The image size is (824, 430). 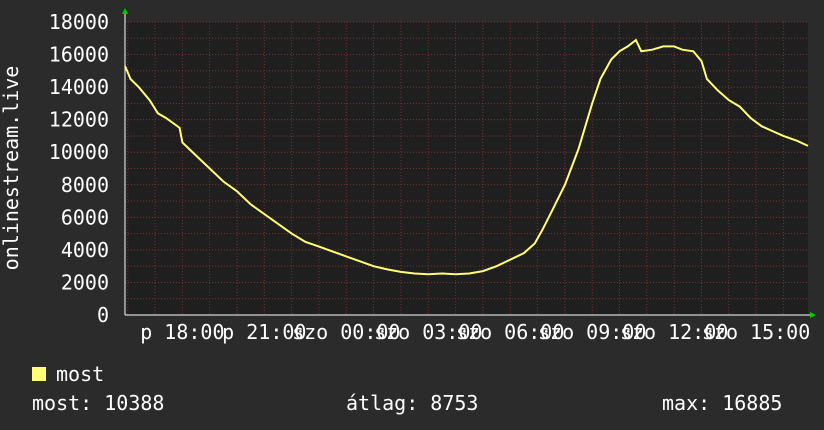 I want to click on y-tick-label: 10000, so click(x=79, y=152).